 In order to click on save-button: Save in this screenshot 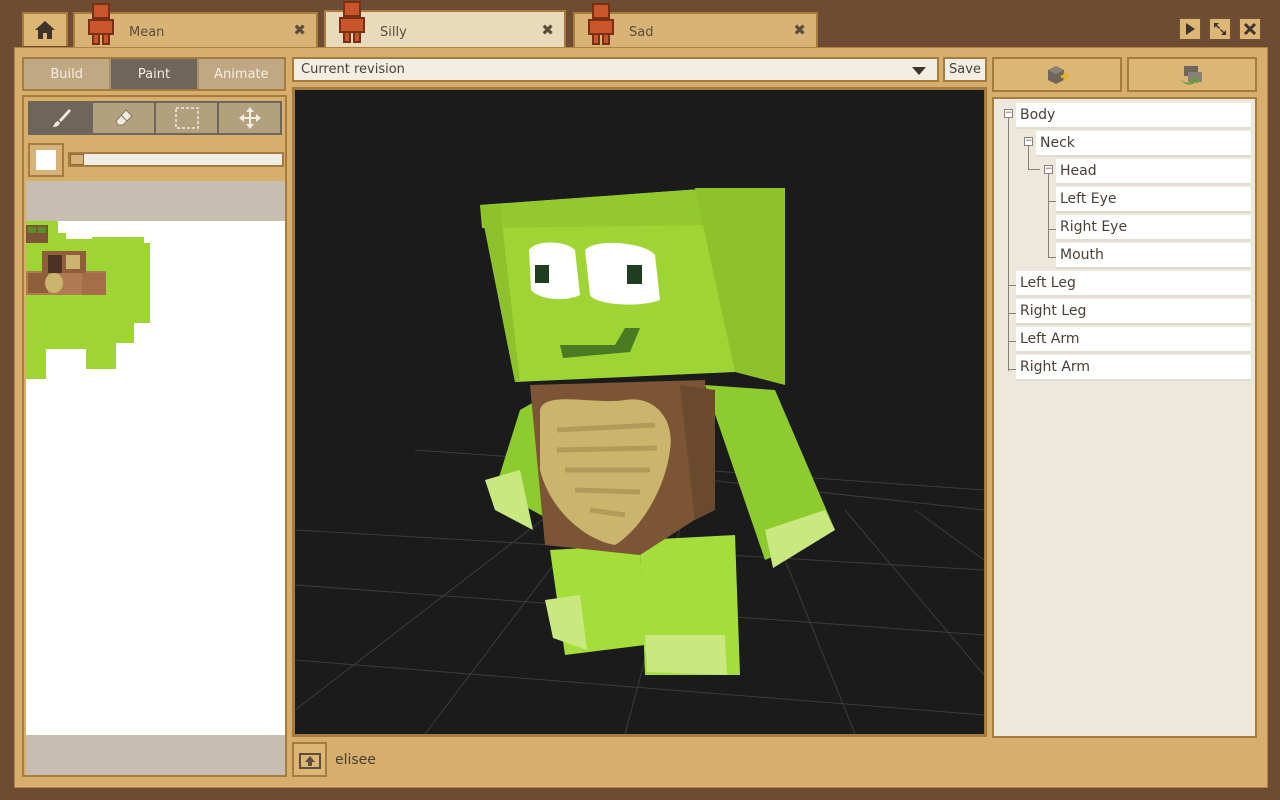, I will do `click(965, 69)`.